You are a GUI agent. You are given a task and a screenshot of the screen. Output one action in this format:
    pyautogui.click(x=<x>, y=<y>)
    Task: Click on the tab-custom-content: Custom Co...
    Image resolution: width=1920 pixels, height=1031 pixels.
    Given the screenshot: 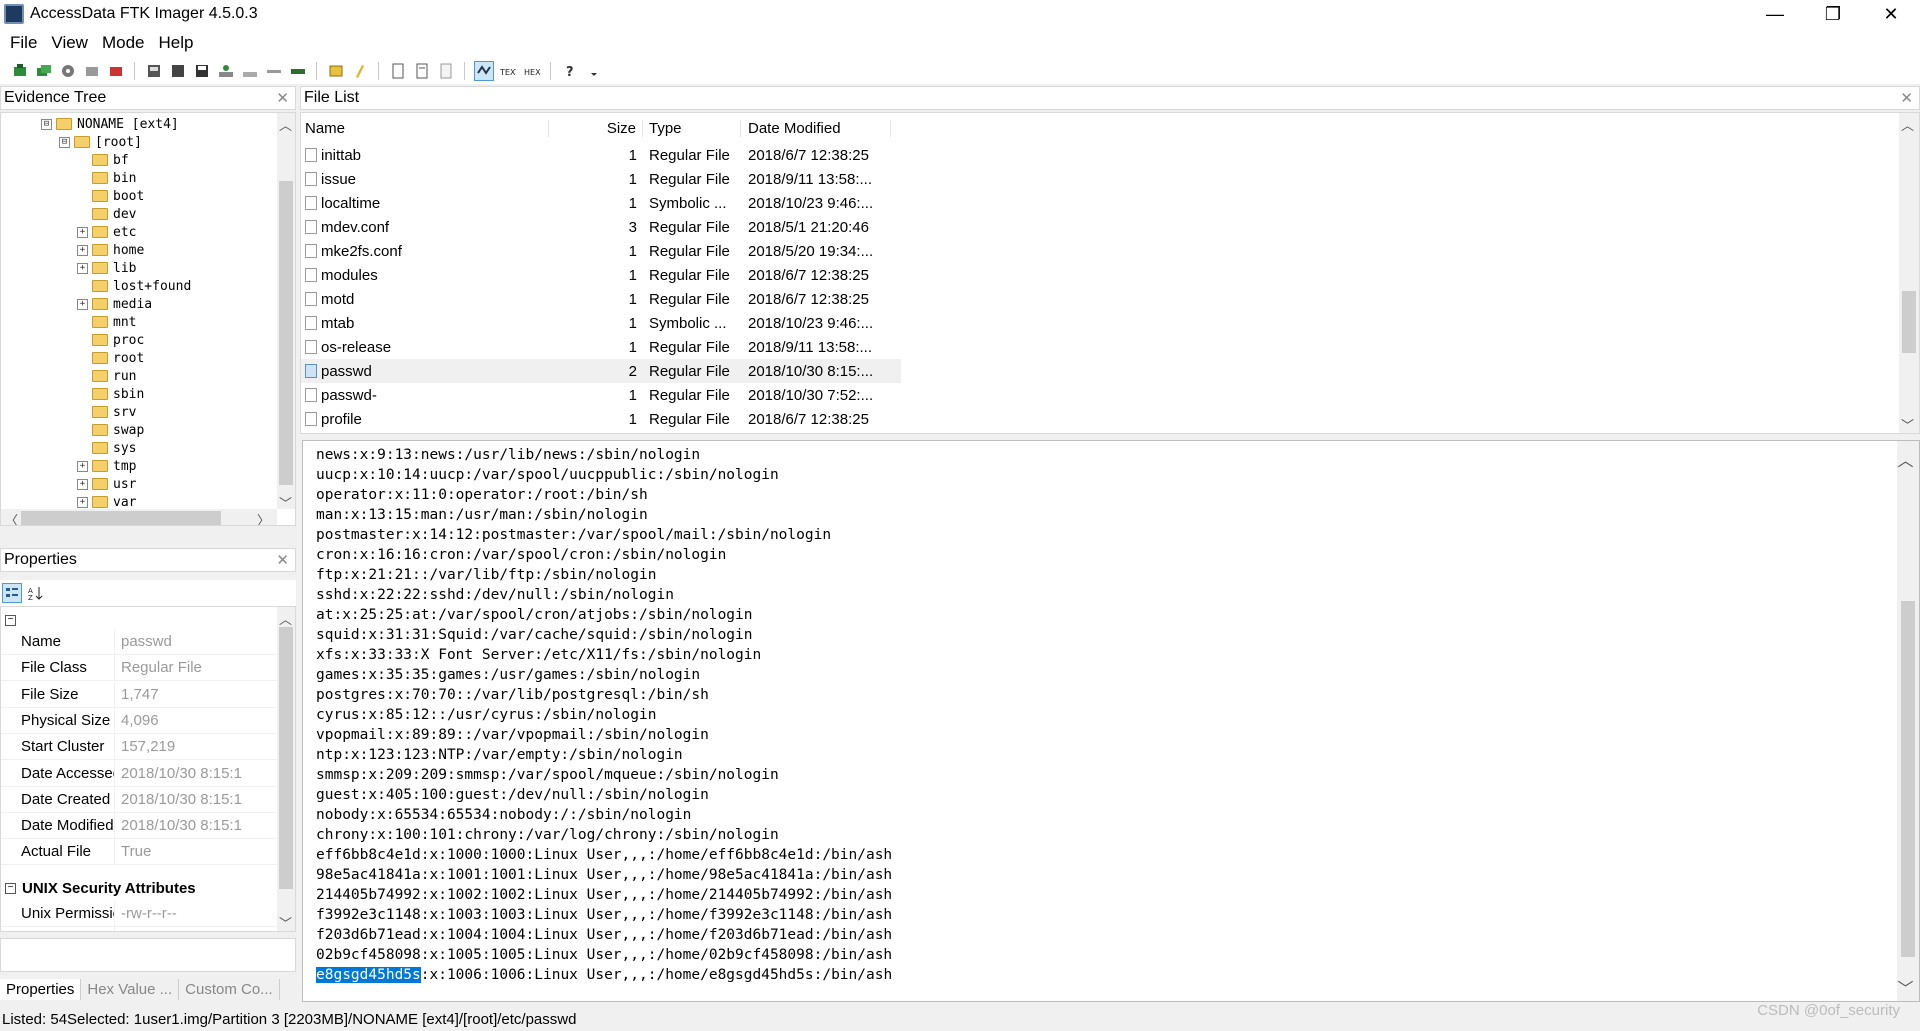 What is the action you would take?
    pyautogui.click(x=229, y=989)
    